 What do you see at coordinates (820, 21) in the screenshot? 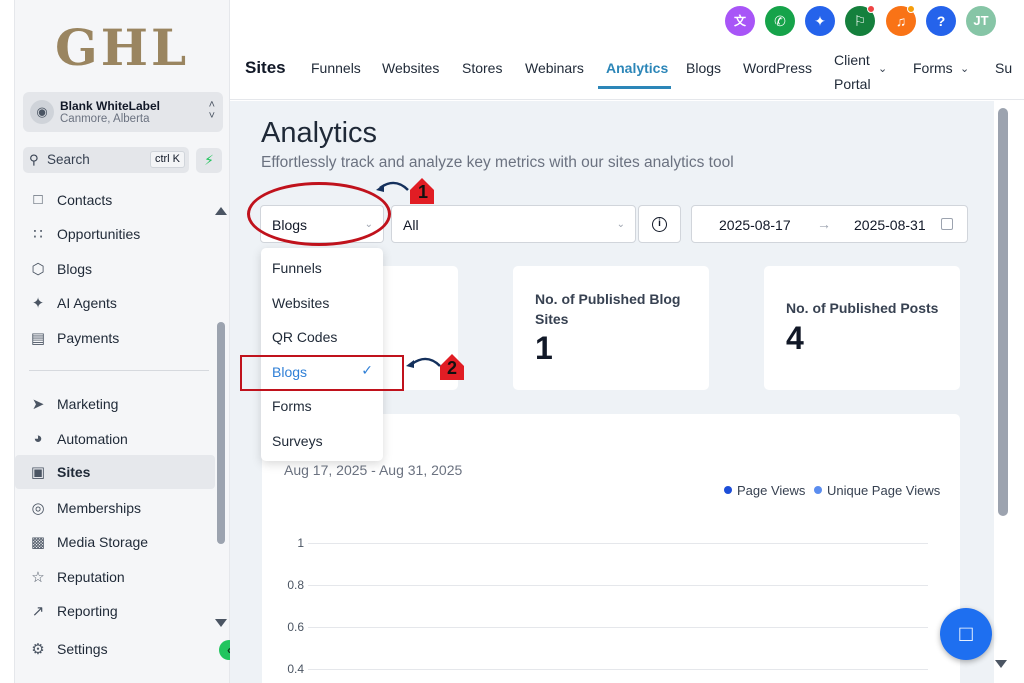
I see `sparkle-icon: ✦` at bounding box center [820, 21].